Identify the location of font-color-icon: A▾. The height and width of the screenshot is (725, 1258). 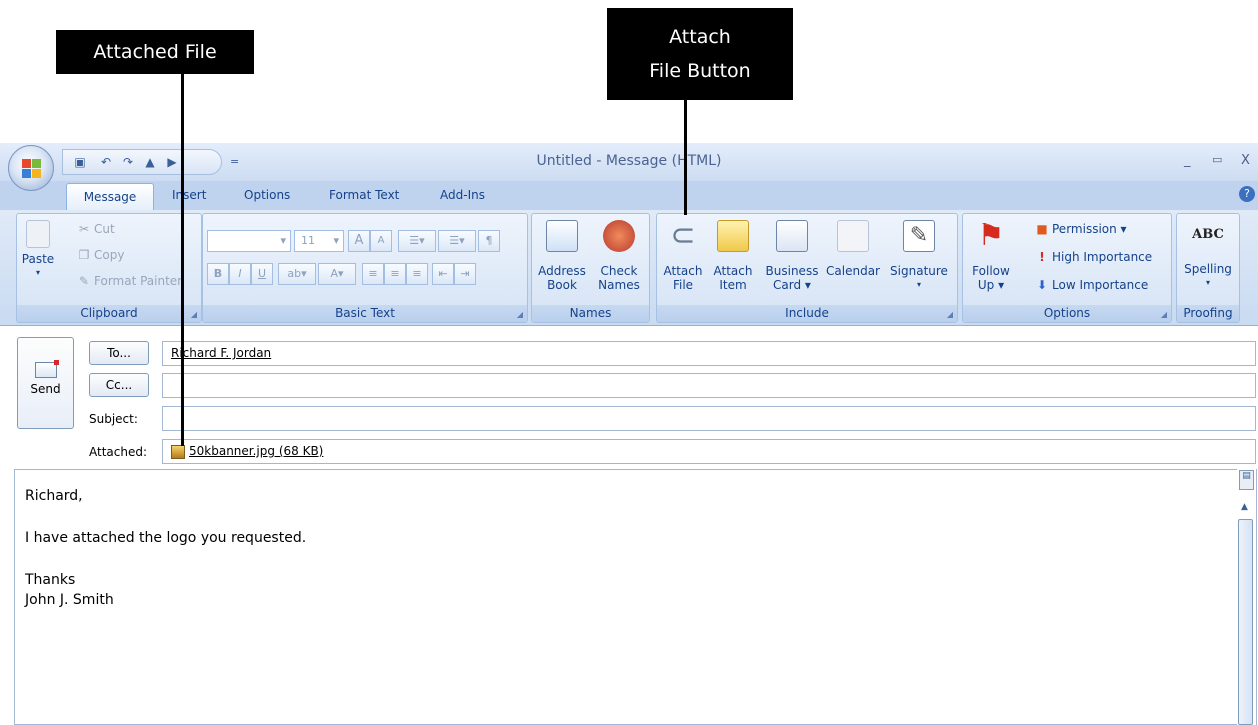
(337, 273).